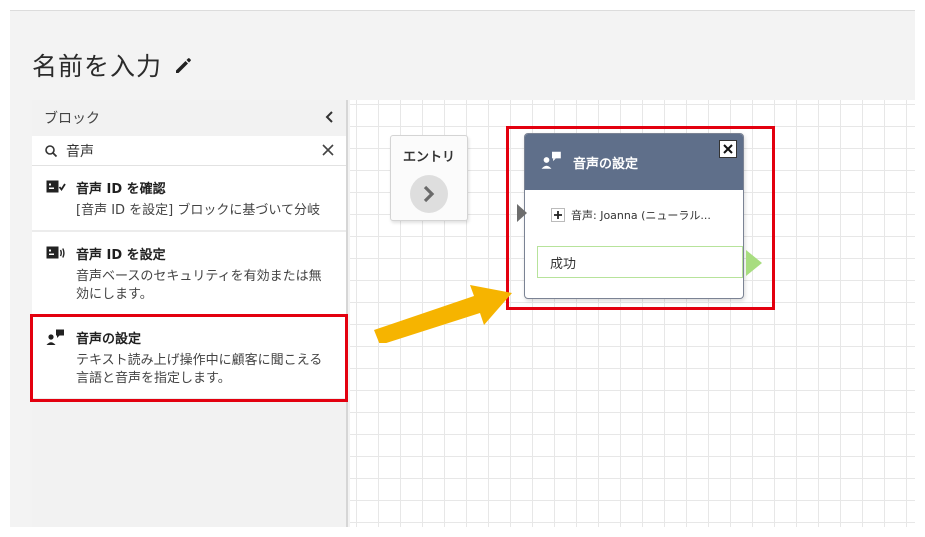 The height and width of the screenshot is (537, 925). I want to click on chevron-left-icon, so click(329, 116).